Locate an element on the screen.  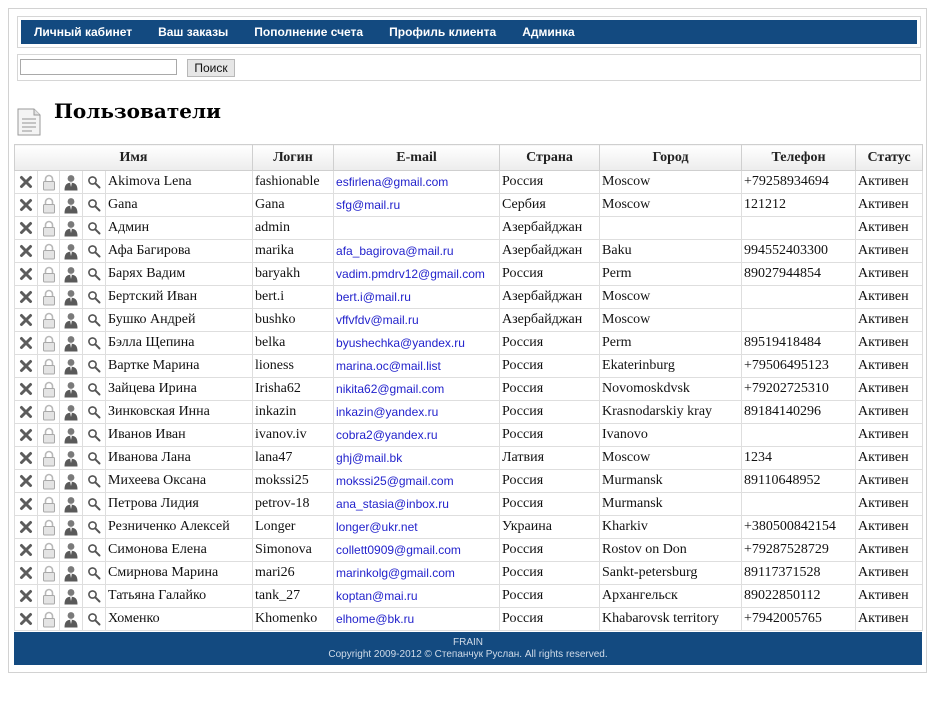
email-link: marina.oc@mail.list is located at coordinates (388, 366).